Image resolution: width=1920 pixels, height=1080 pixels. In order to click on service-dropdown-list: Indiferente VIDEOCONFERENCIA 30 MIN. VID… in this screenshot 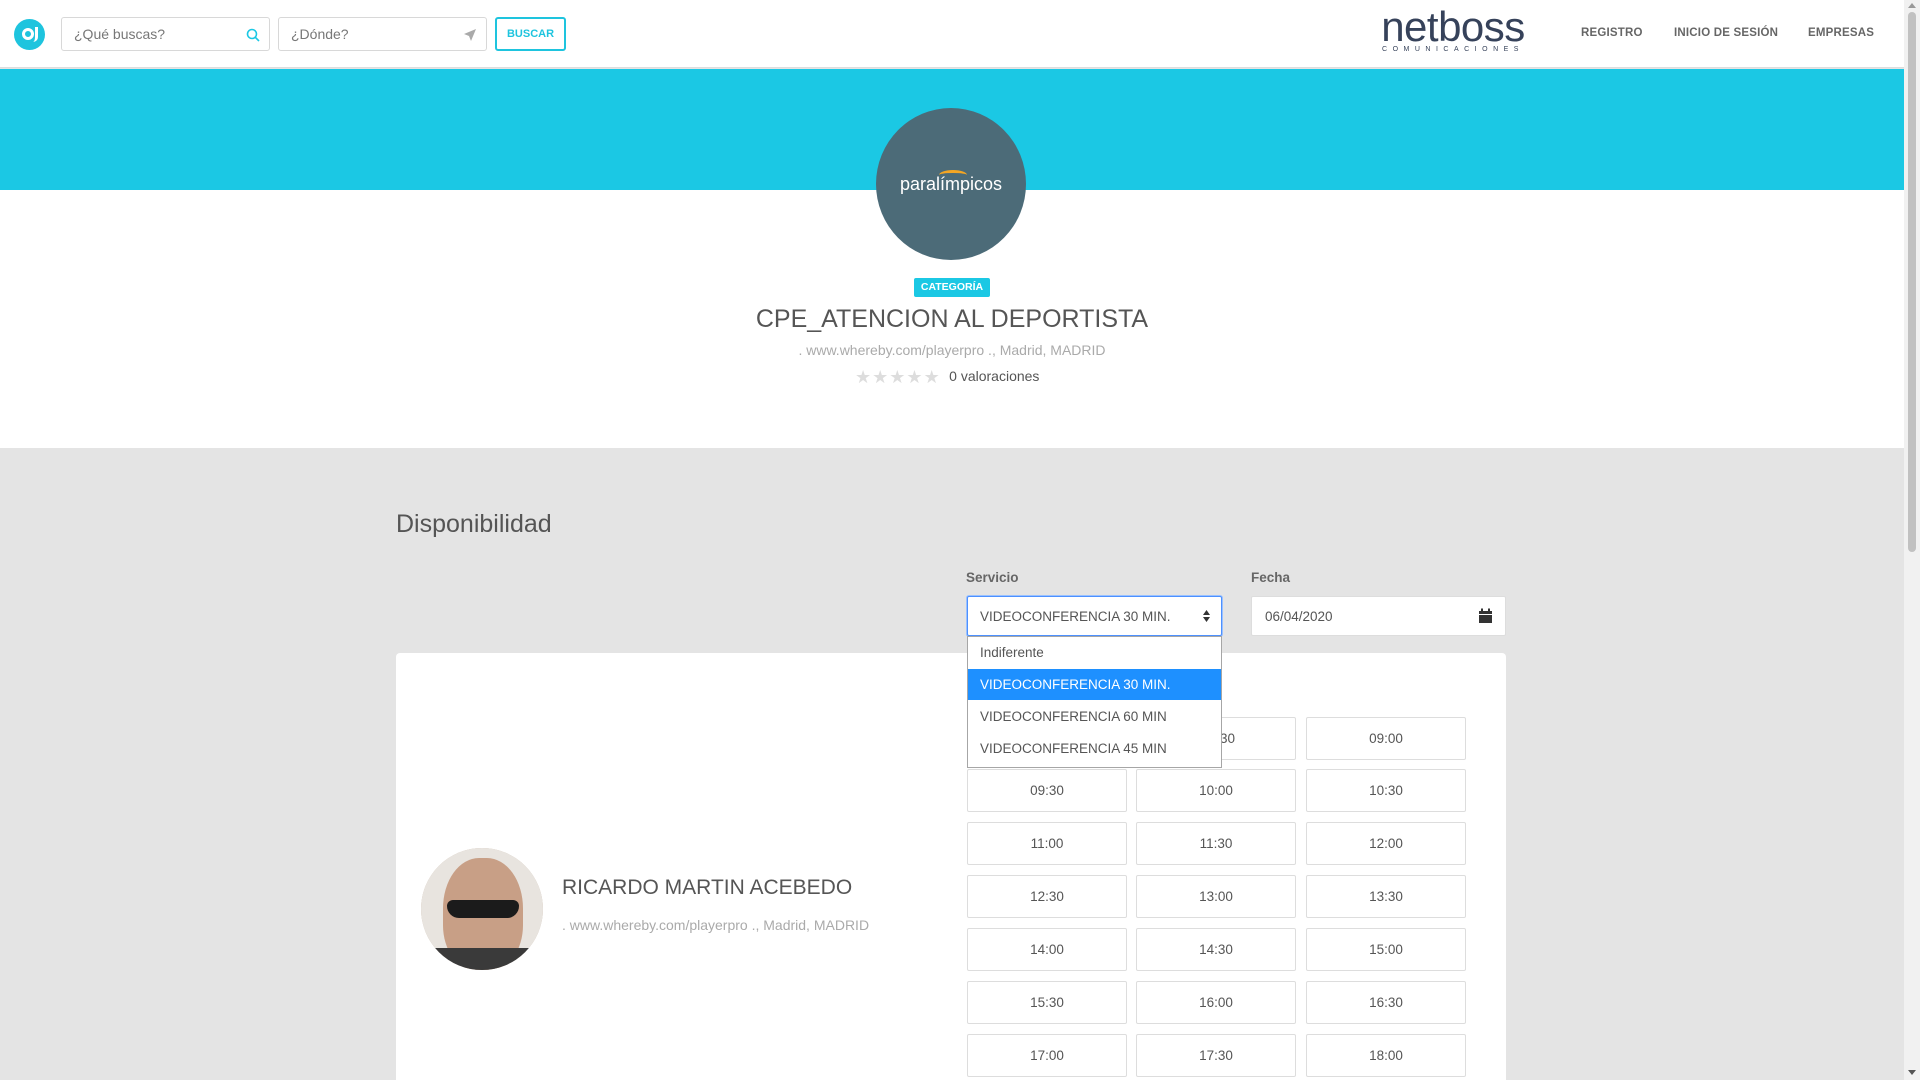, I will do `click(1094, 702)`.